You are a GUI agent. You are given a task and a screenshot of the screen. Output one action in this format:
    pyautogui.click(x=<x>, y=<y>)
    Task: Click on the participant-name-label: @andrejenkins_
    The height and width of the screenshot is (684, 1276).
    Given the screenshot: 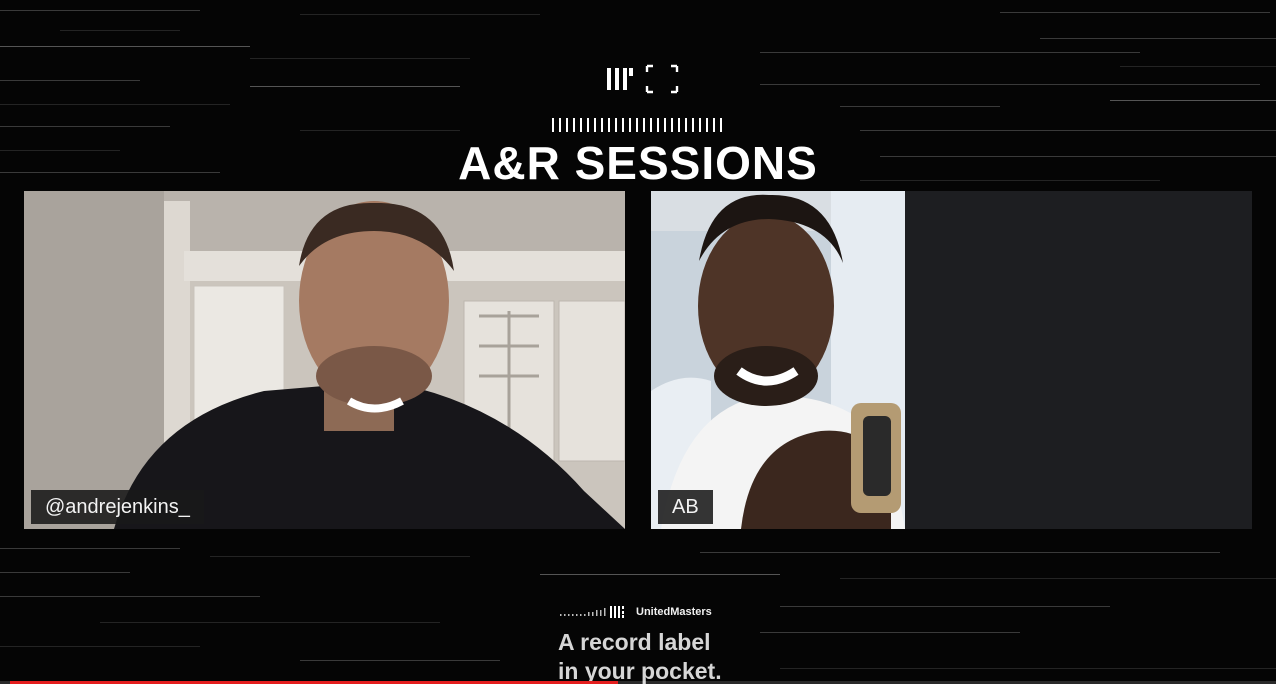 What is the action you would take?
    pyautogui.click(x=117, y=507)
    